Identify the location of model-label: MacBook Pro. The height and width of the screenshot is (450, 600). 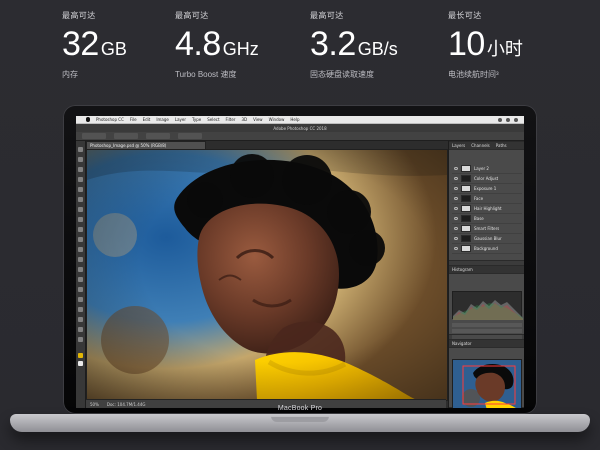
(300, 408).